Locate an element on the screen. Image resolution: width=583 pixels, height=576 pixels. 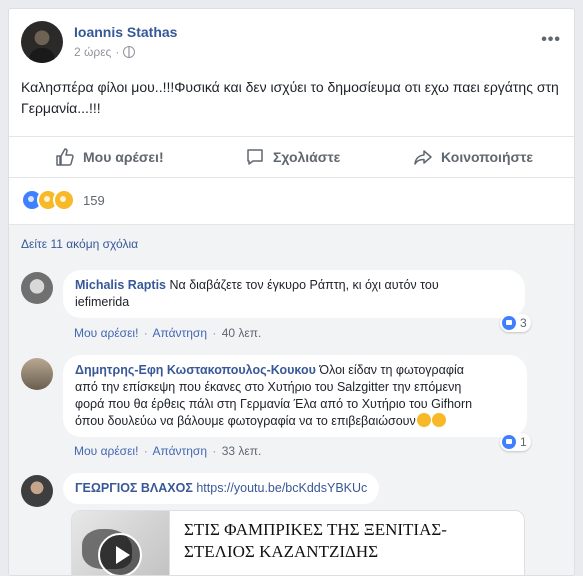
share-arrow-icon is located at coordinates (423, 157).